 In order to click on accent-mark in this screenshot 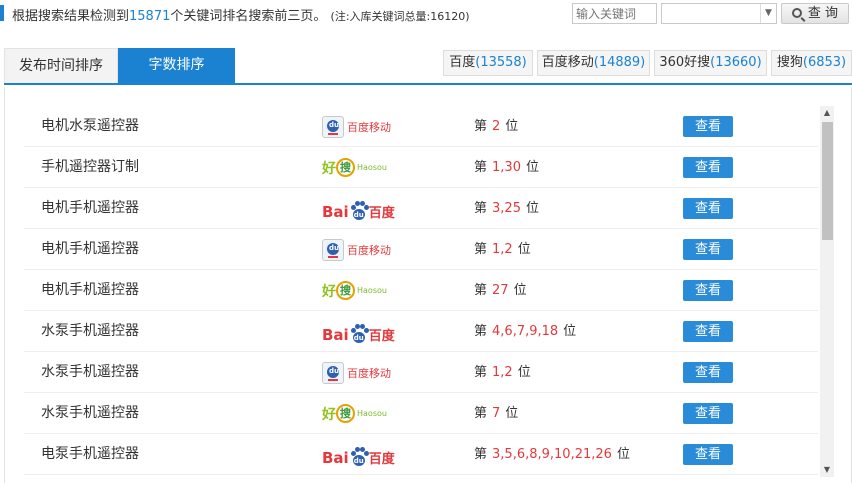, I will do `click(2, 13)`.